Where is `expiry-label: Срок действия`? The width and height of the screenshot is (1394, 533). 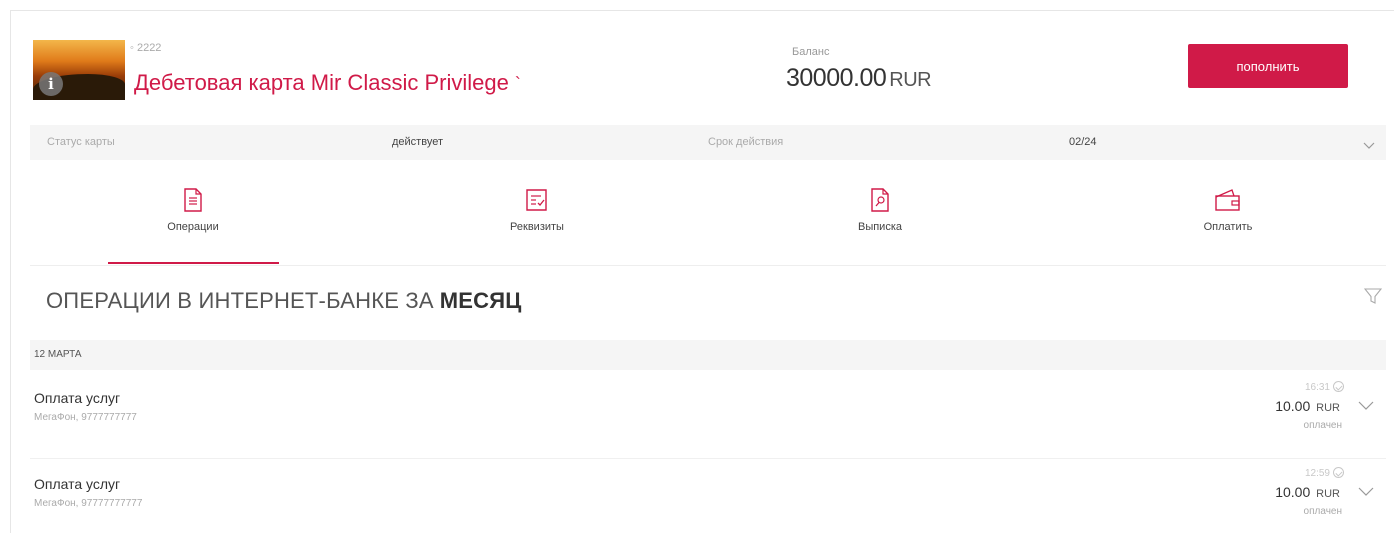
expiry-label: Срок действия is located at coordinates (746, 142).